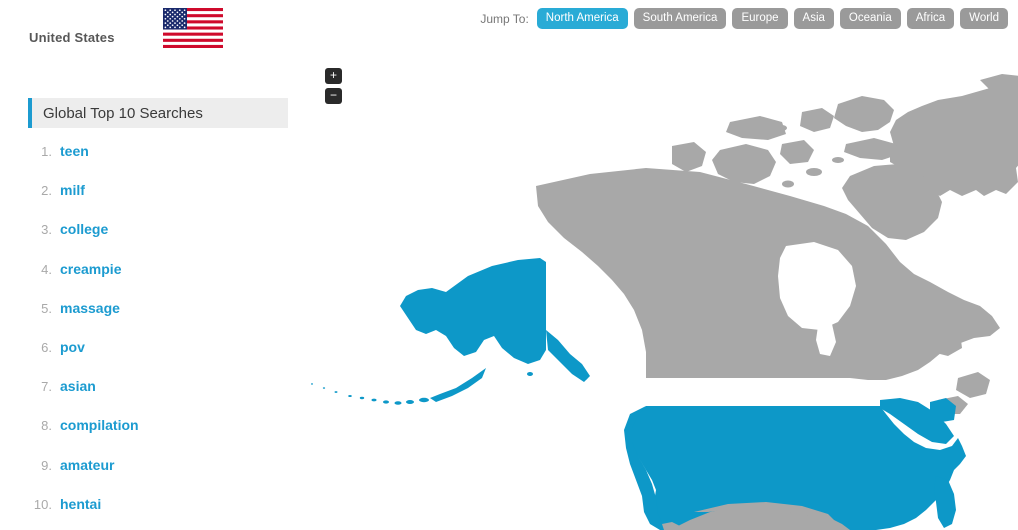 The image size is (1018, 530). What do you see at coordinates (90, 269) in the screenshot?
I see `search-term-link: creampie` at bounding box center [90, 269].